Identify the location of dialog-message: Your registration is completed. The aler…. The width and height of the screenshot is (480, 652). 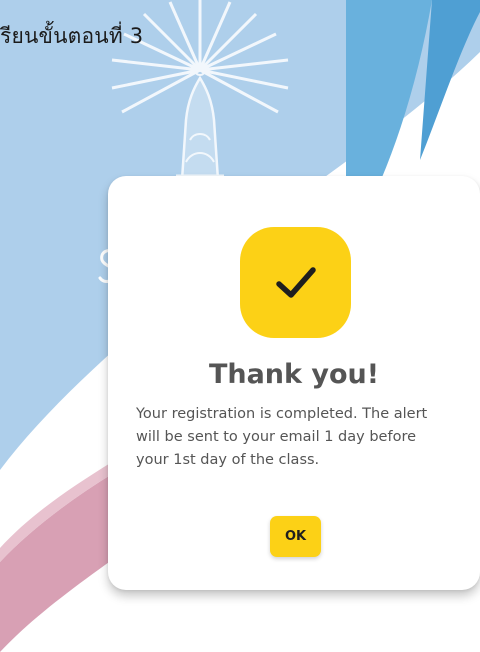
(282, 437).